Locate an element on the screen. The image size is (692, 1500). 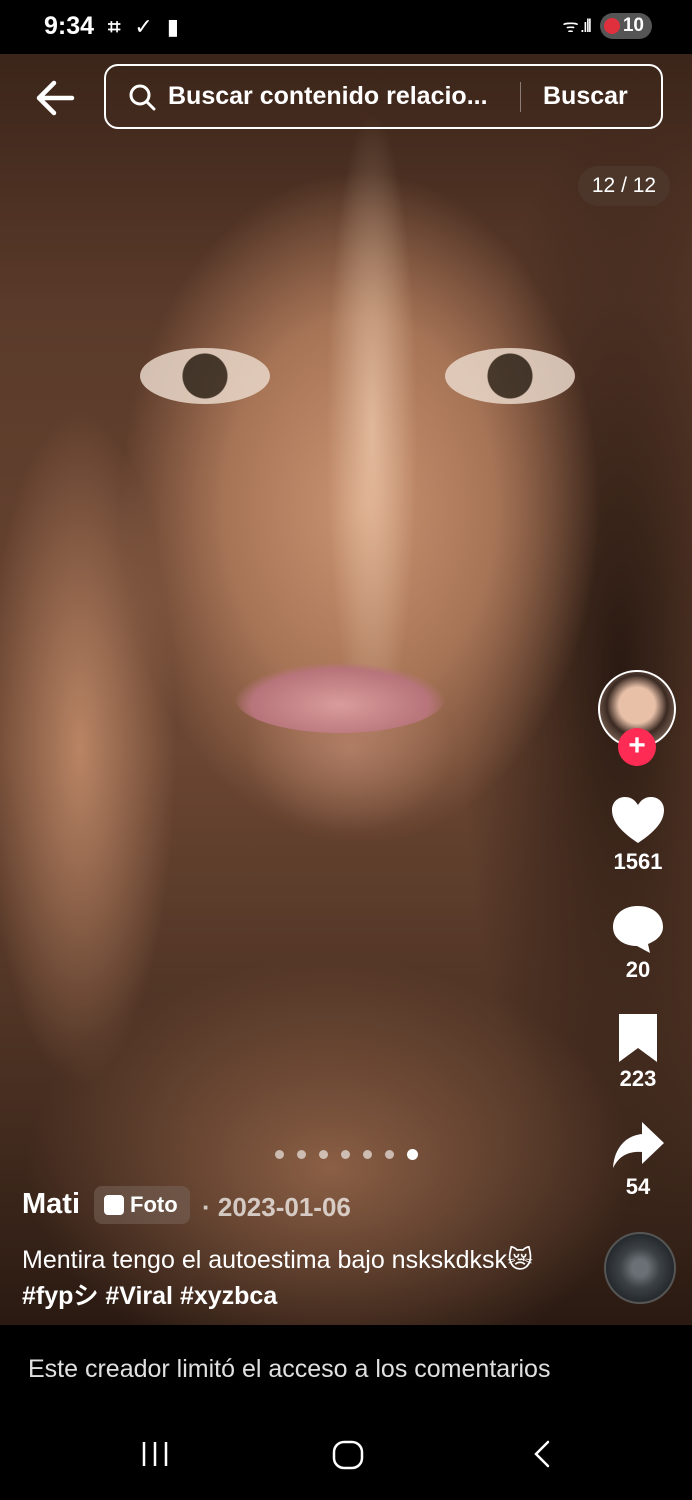
search-bar: Buscar contenido relacio... Buscar is located at coordinates (383, 96).